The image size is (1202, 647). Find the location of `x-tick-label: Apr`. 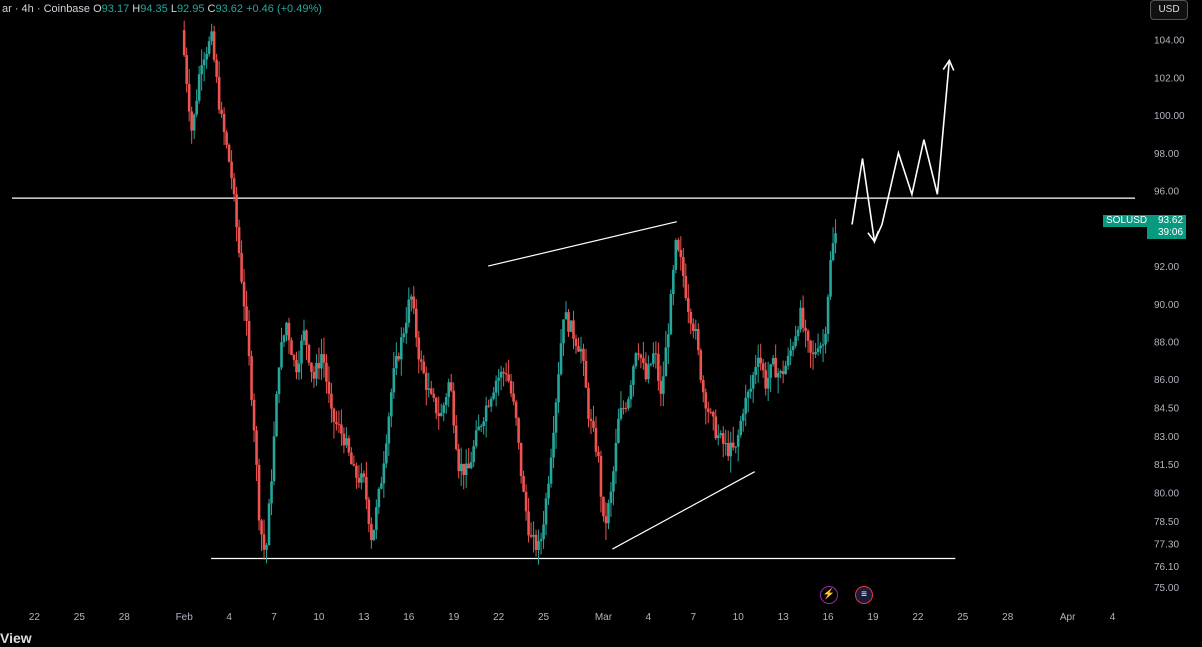

x-tick-label: Apr is located at coordinates (1068, 617).